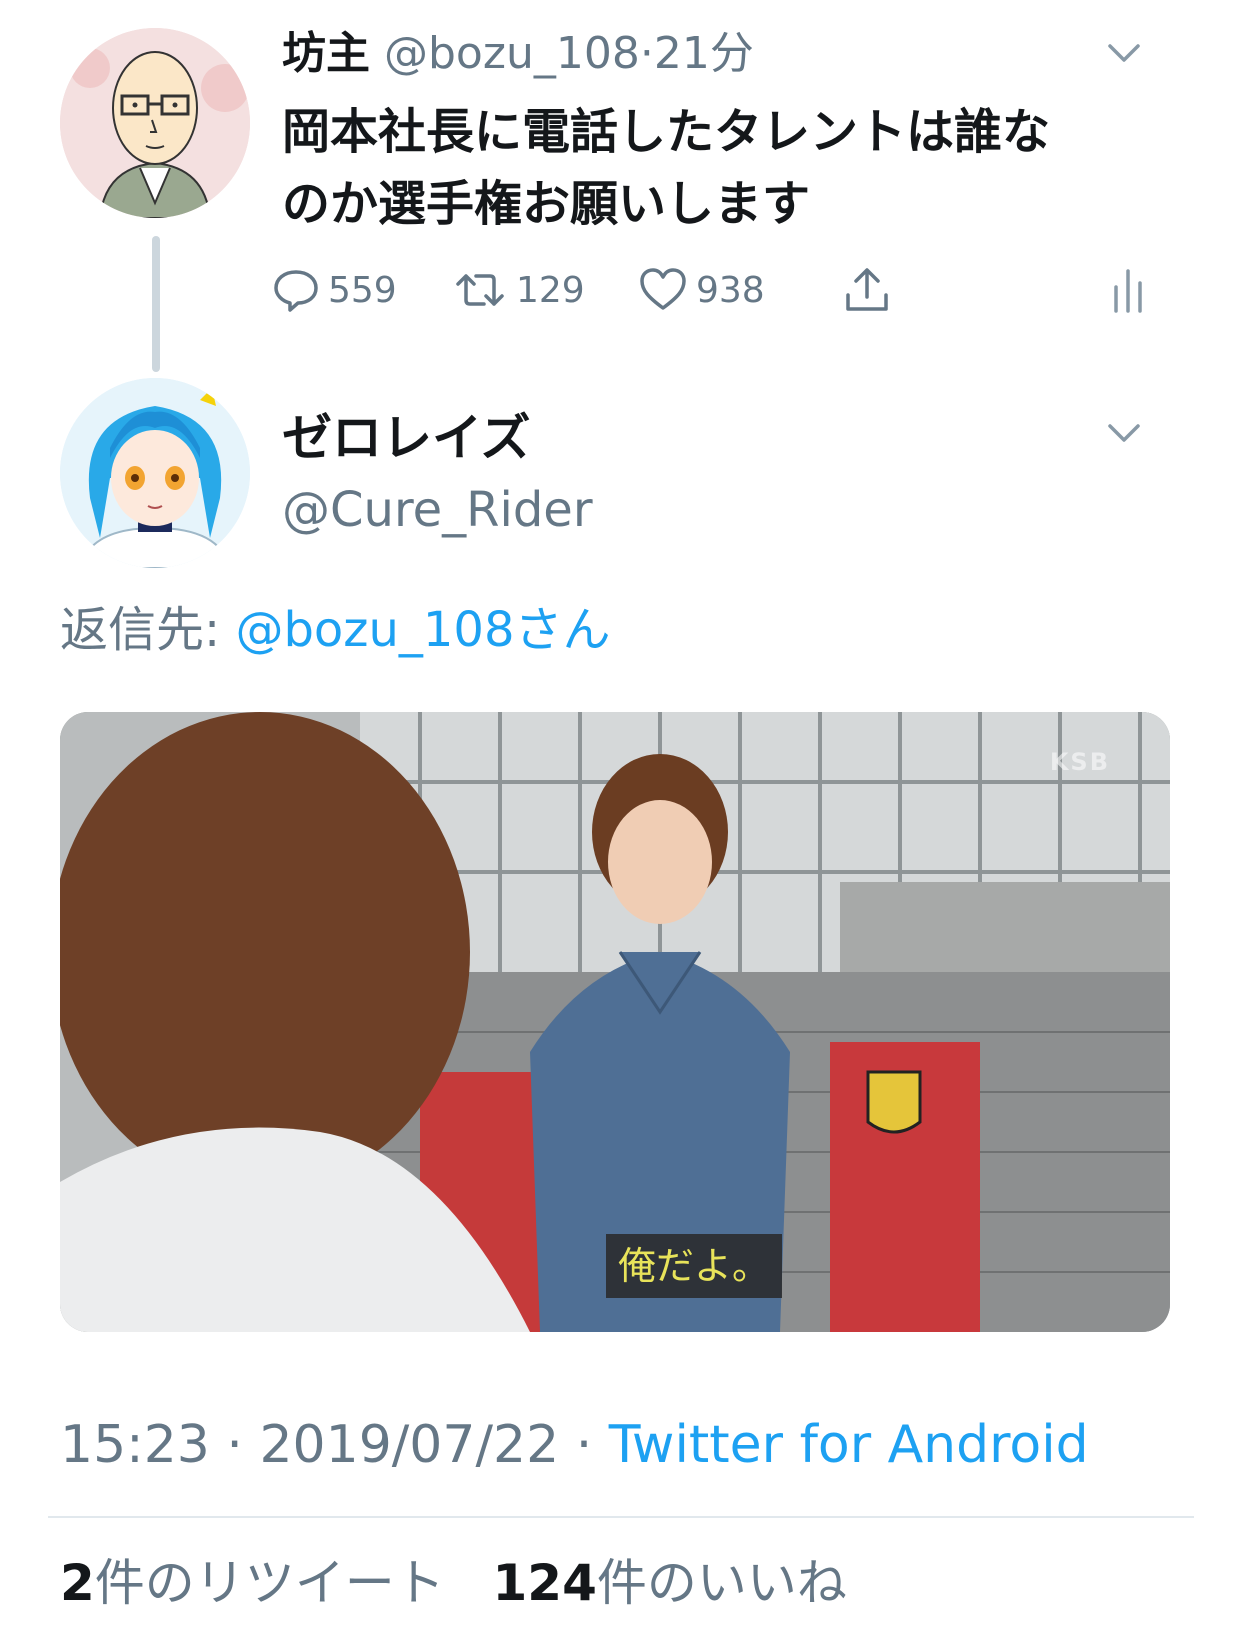 This screenshot has height=1634, width=1242. Describe the element at coordinates (512, 53) in the screenshot. I see `parent-author-handle: @bozu_108` at that location.